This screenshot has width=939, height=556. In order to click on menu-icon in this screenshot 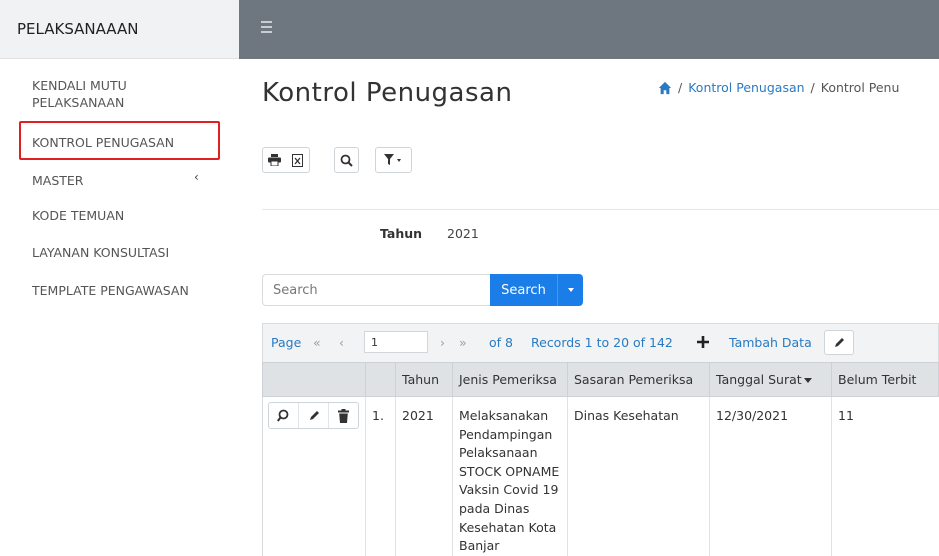, I will do `click(266, 27)`.